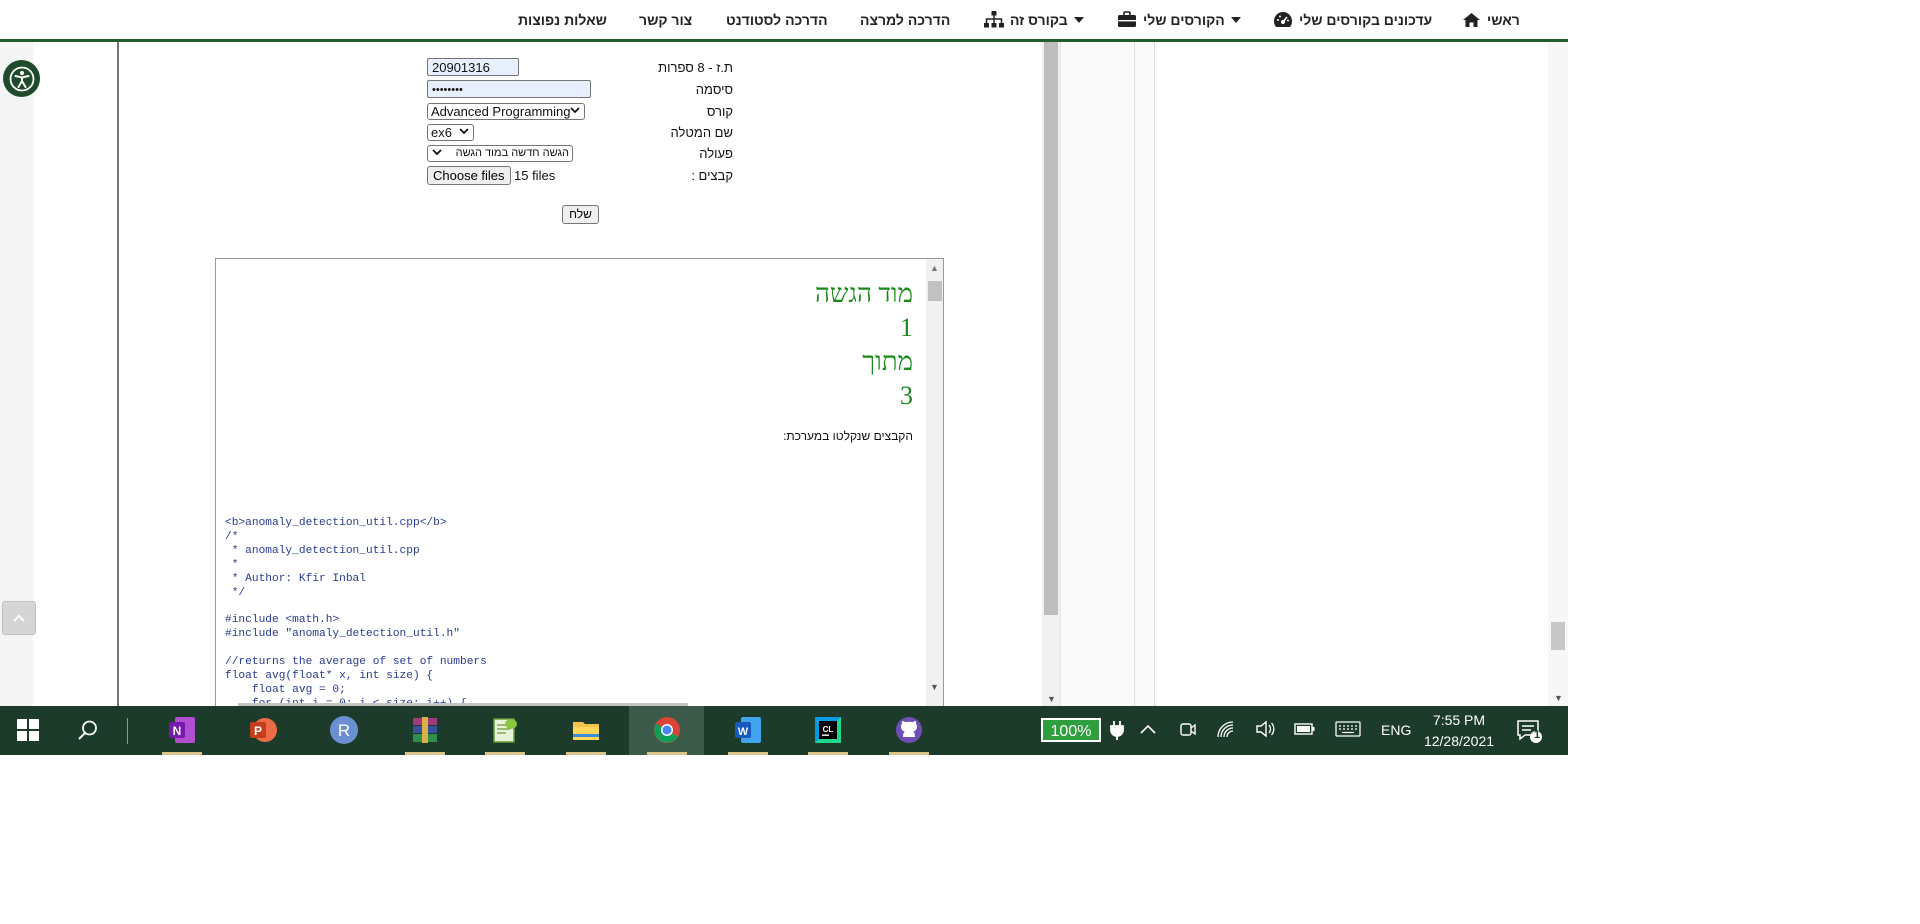 The image size is (1920, 924). Describe the element at coordinates (743, 732) in the screenshot. I see `svg-text: W` at that location.